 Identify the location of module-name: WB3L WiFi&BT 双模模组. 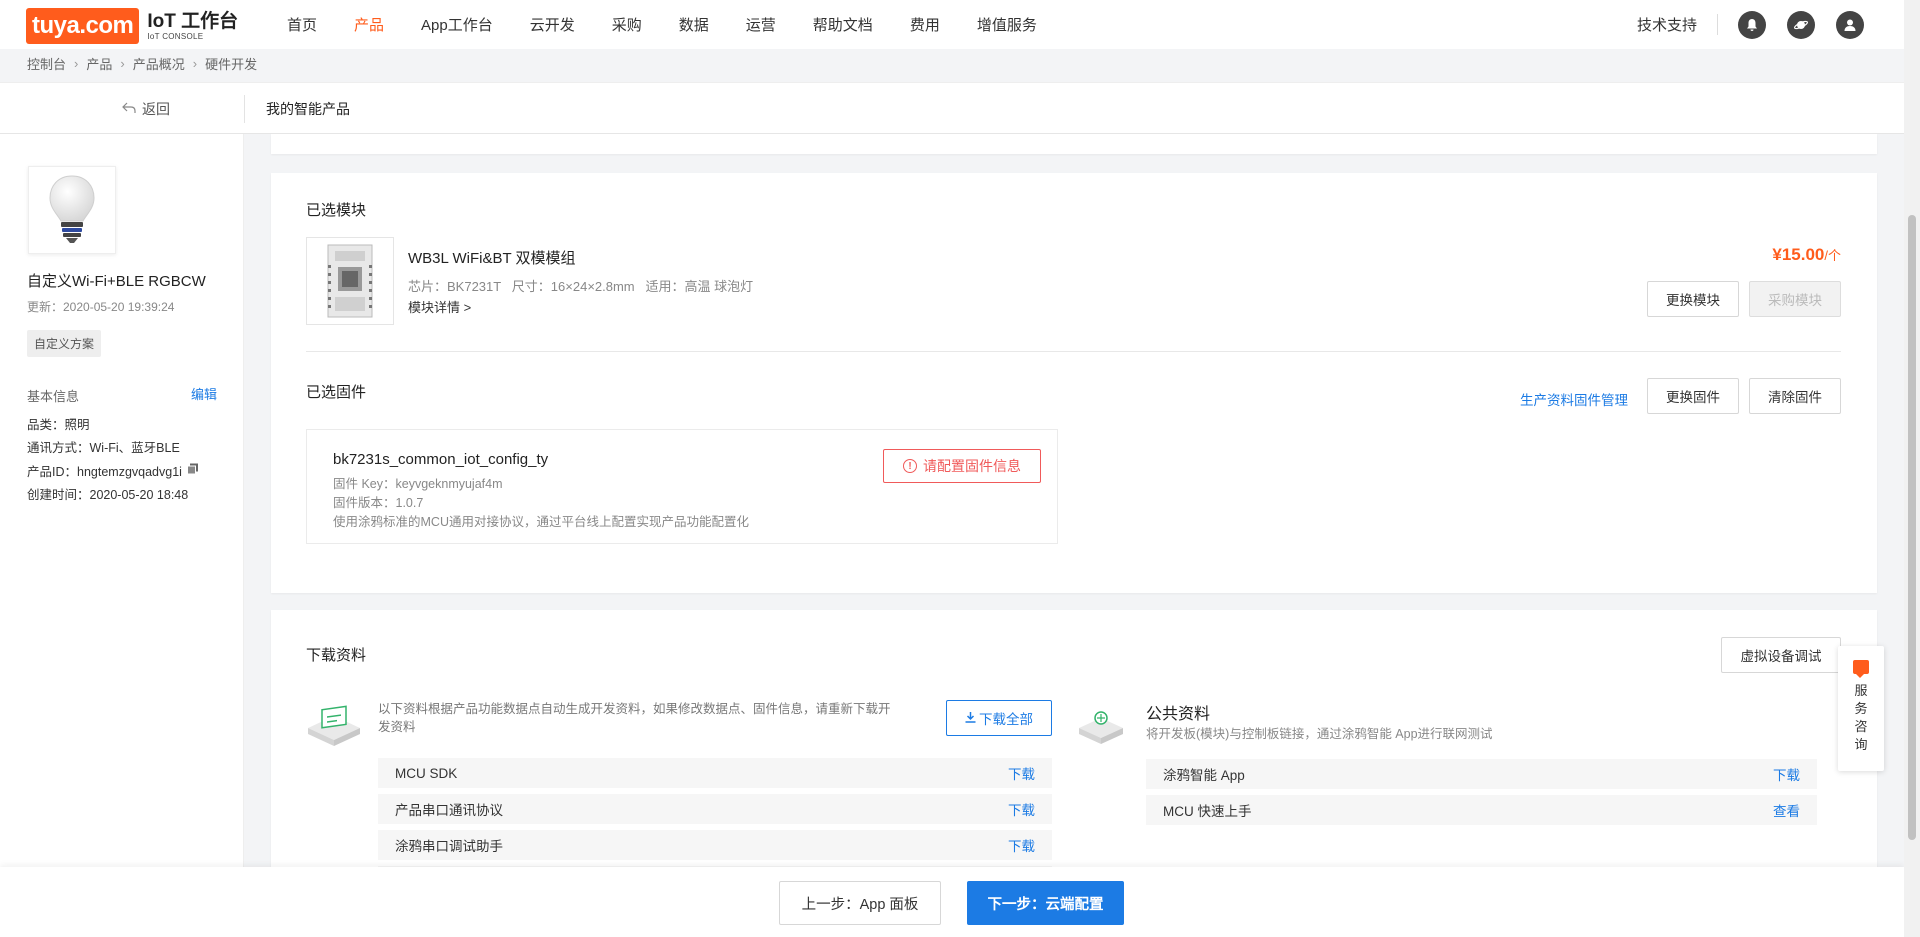
(492, 258).